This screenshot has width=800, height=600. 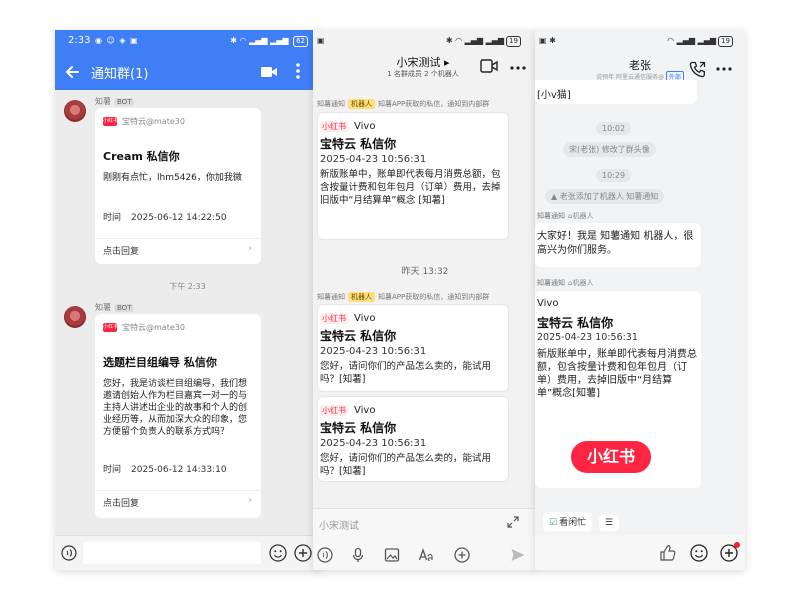 I want to click on system-event-text: 老张添加了机器人 知薯通知, so click(x=609, y=196).